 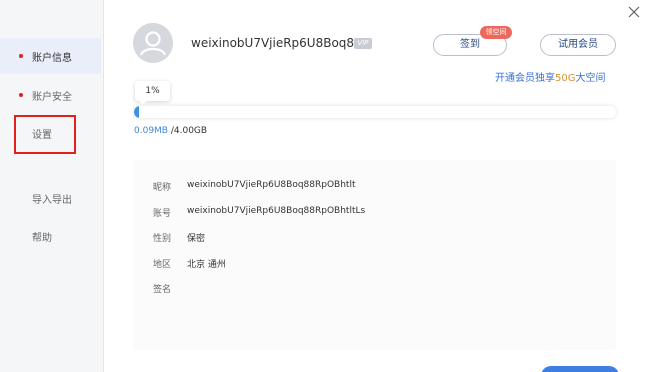 I want to click on sidebar-item-help: 帮助, so click(x=50, y=236).